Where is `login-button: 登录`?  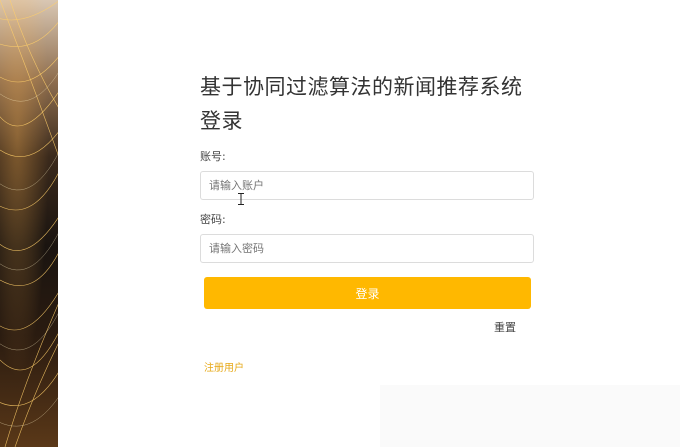
login-button: 登录 is located at coordinates (367, 293).